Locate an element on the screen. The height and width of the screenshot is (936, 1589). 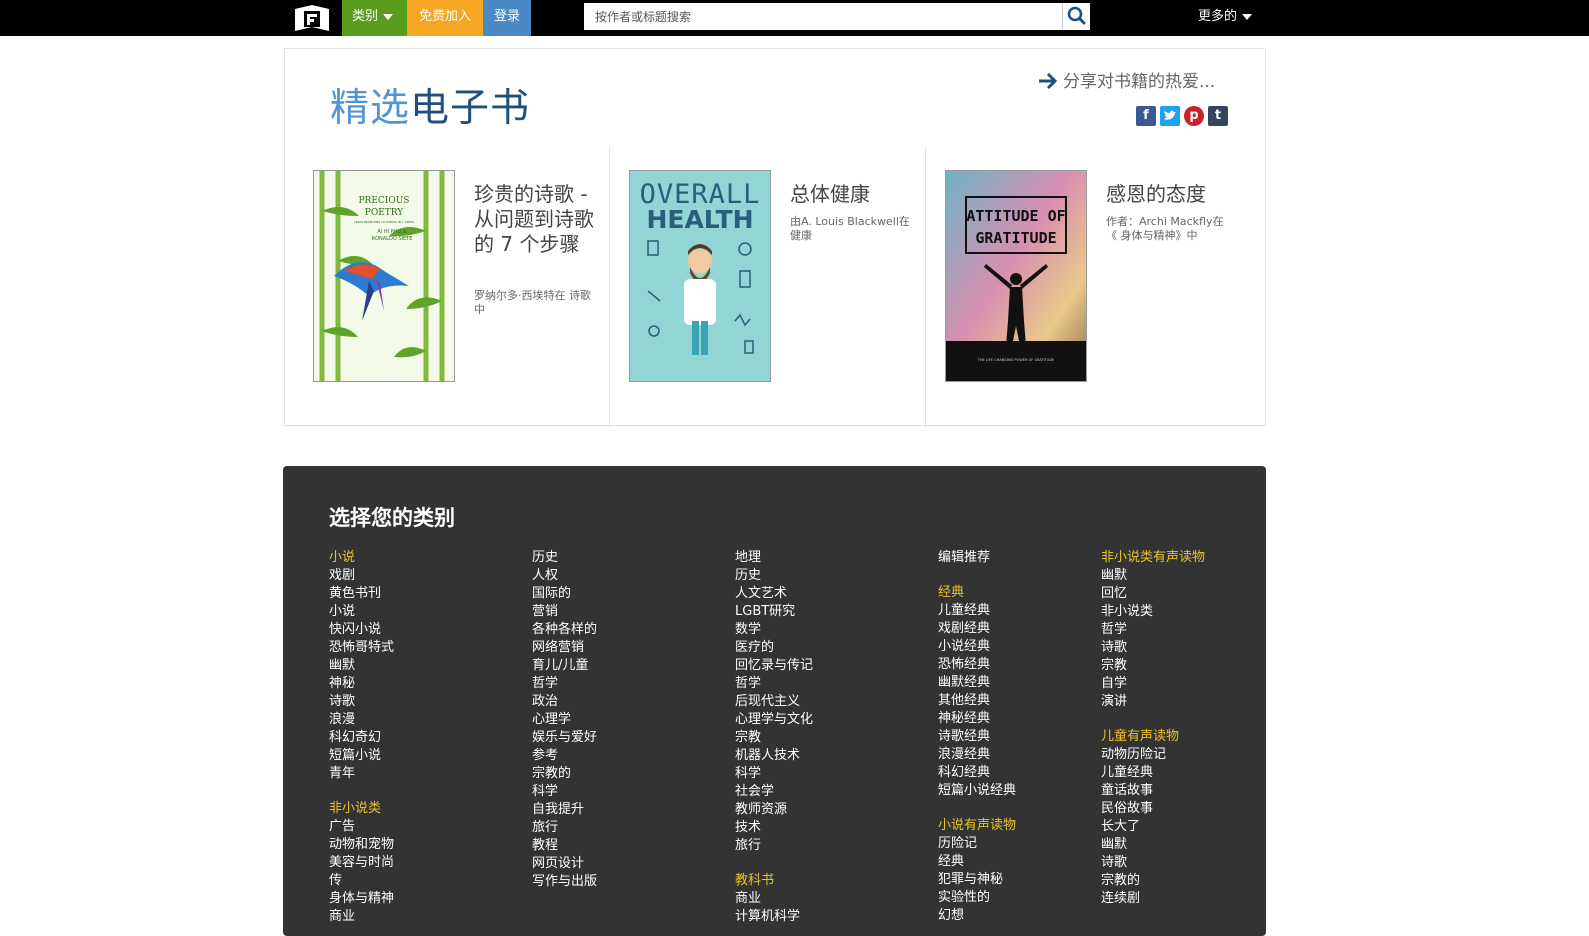
category-link: 幻想 is located at coordinates (977, 916).